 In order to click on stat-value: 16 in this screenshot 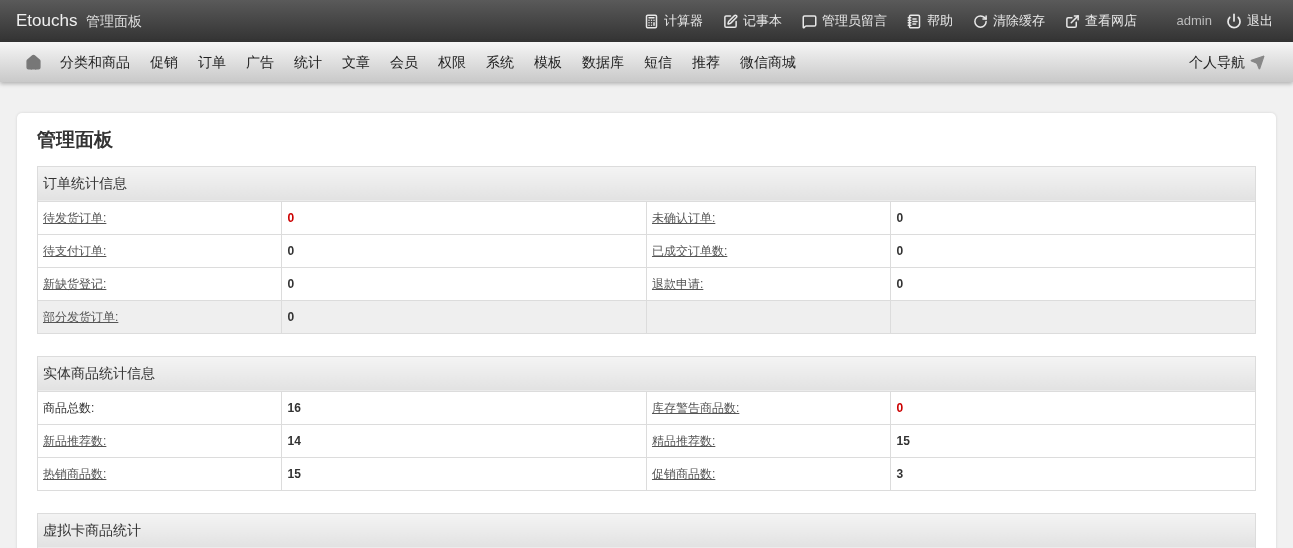, I will do `click(294, 407)`.